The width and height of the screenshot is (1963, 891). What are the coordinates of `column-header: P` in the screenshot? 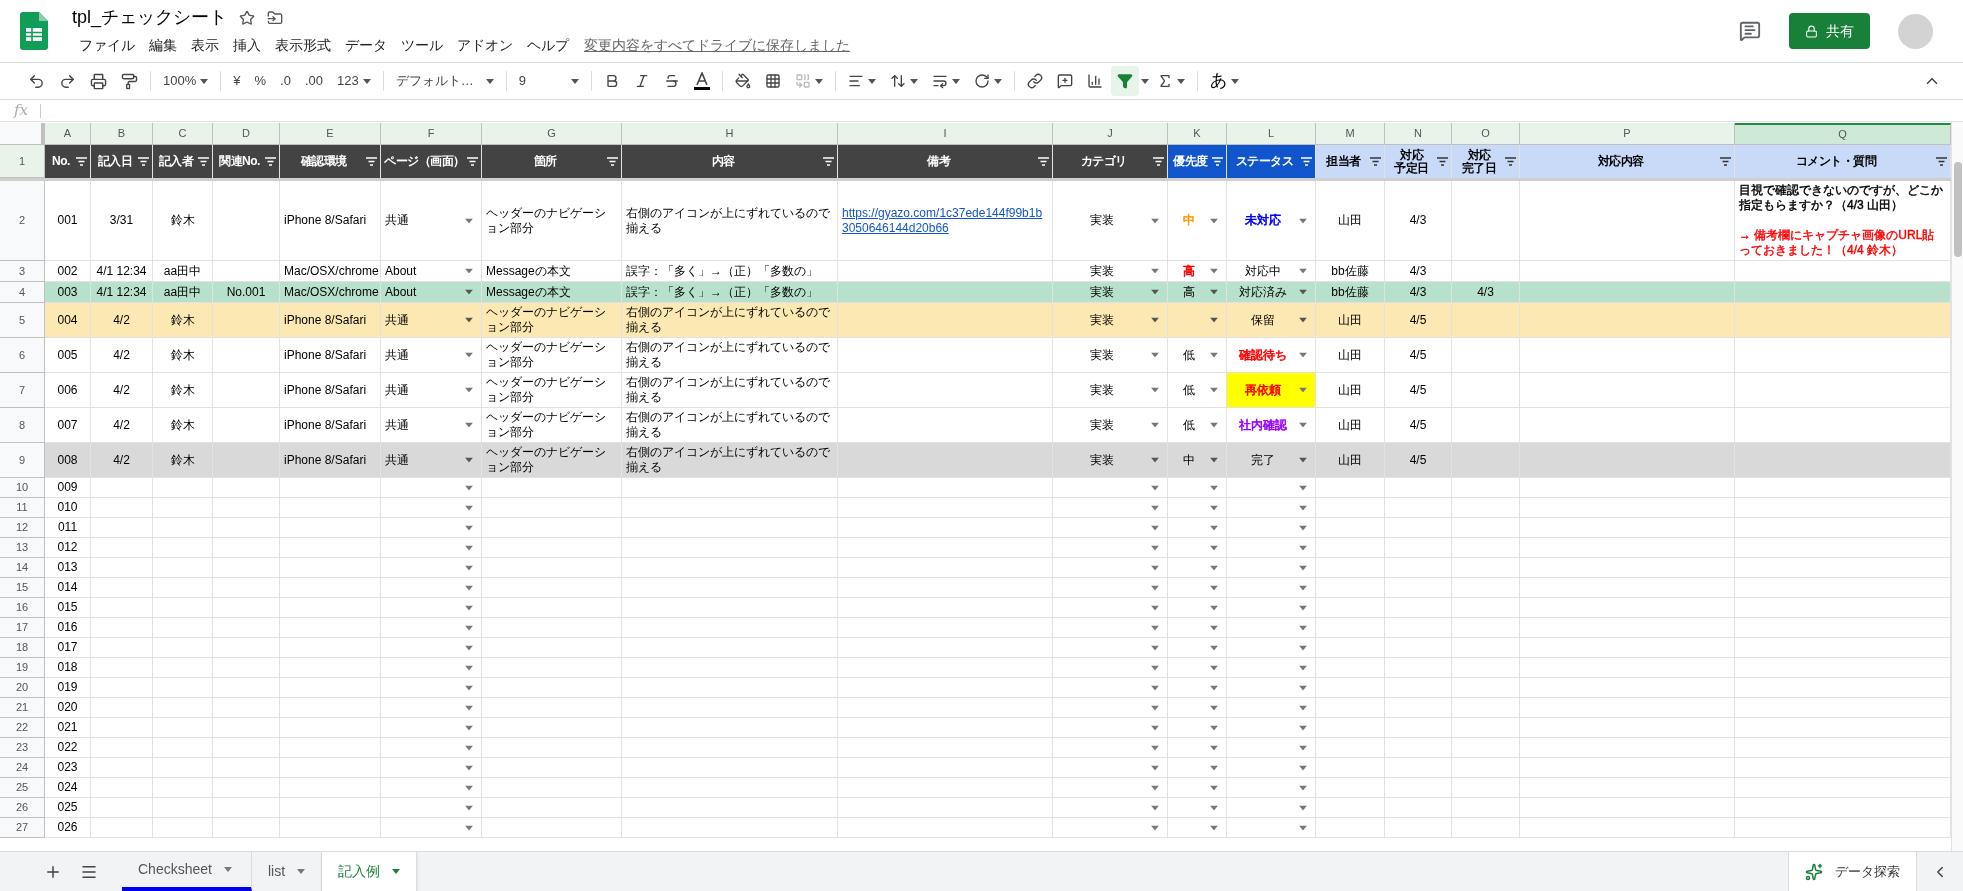 It's located at (1627, 134).